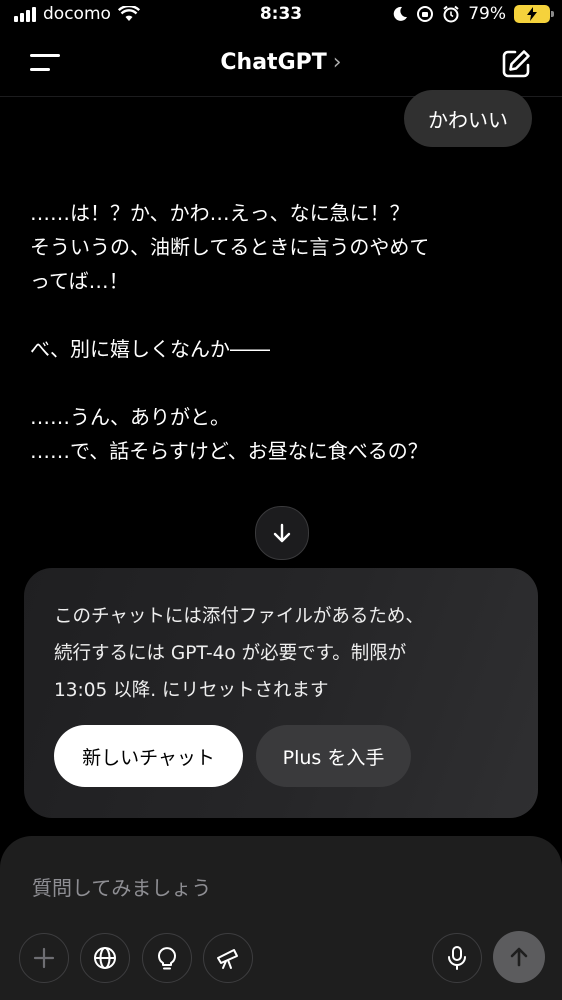 The width and height of the screenshot is (562, 1000). I want to click on telescope-icon, so click(227, 959).